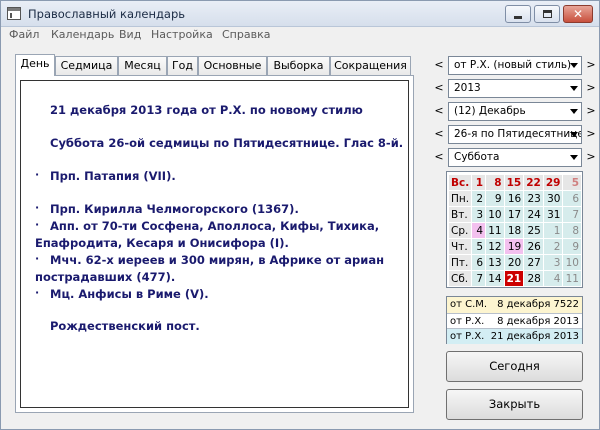 This screenshot has height=430, width=600. Describe the element at coordinates (129, 294) in the screenshot. I see `saint-entry: Мц. Анфисы в Риме (V).` at that location.